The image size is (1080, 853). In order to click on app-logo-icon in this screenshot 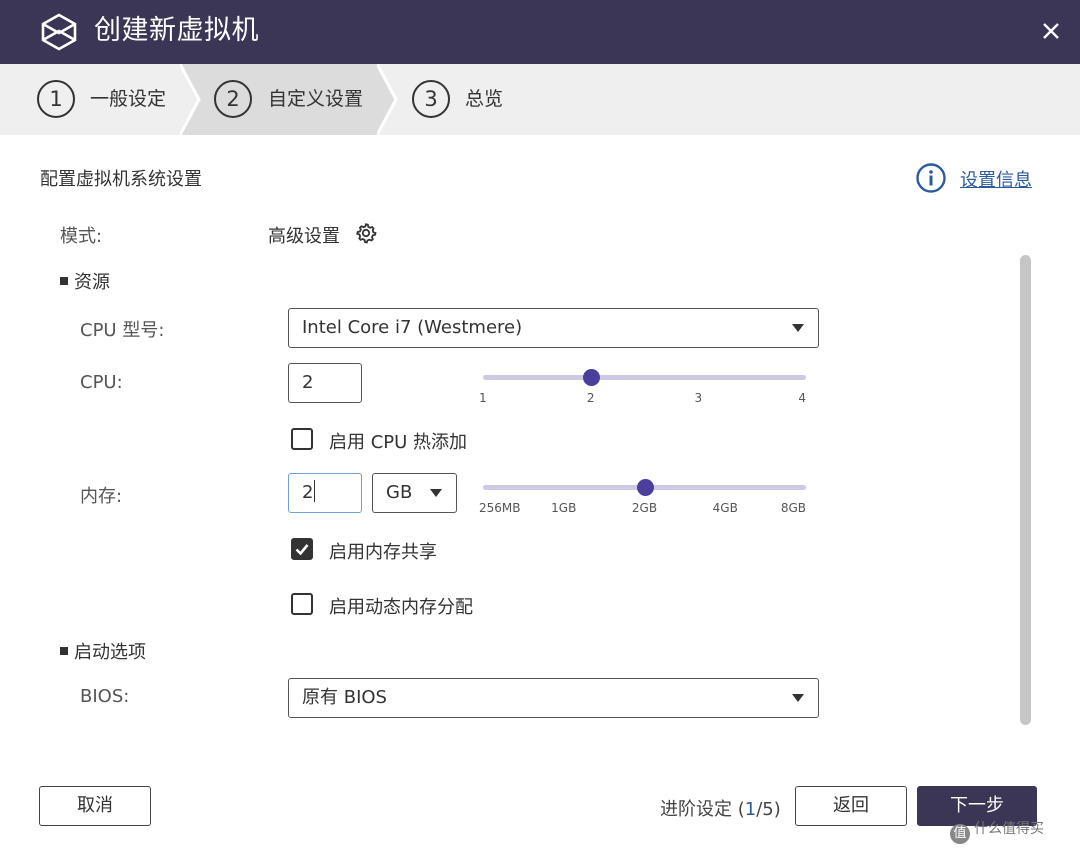, I will do `click(59, 32)`.